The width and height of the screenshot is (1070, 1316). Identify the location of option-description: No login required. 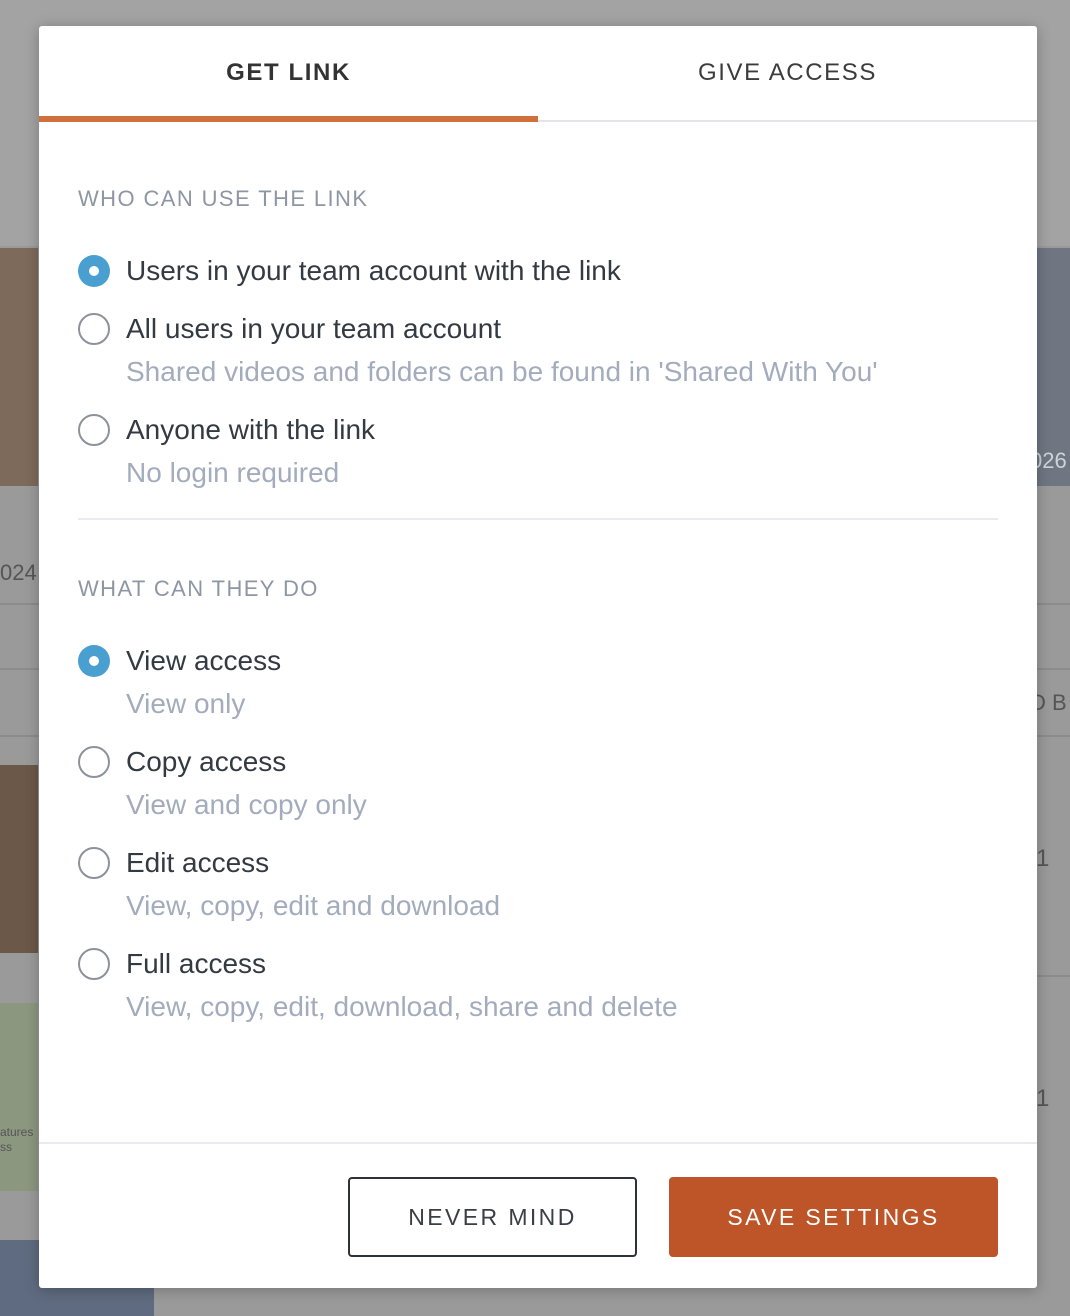
(233, 472).